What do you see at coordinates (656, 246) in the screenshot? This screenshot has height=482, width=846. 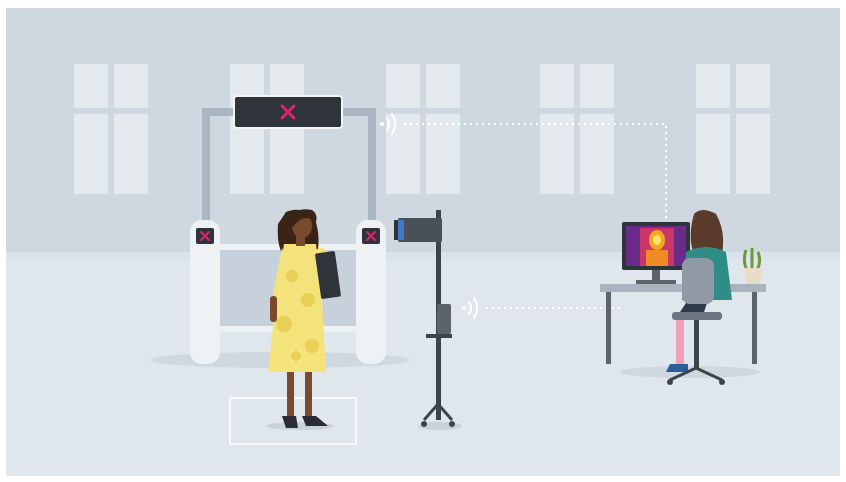 I see `thermal-image-icon` at bounding box center [656, 246].